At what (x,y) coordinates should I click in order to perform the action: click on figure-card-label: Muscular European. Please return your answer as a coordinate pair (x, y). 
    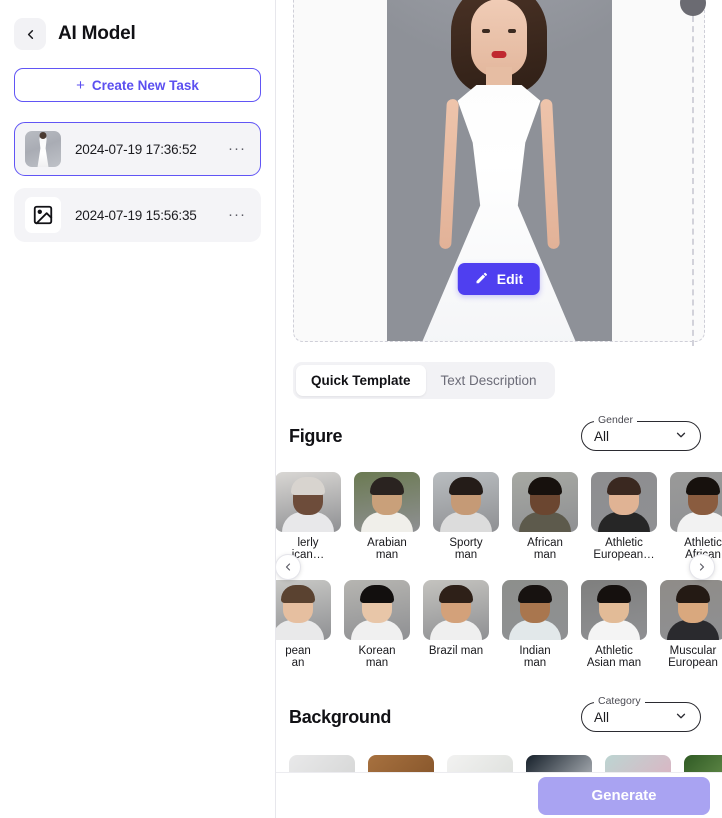
    Looking at the image, I should click on (691, 657).